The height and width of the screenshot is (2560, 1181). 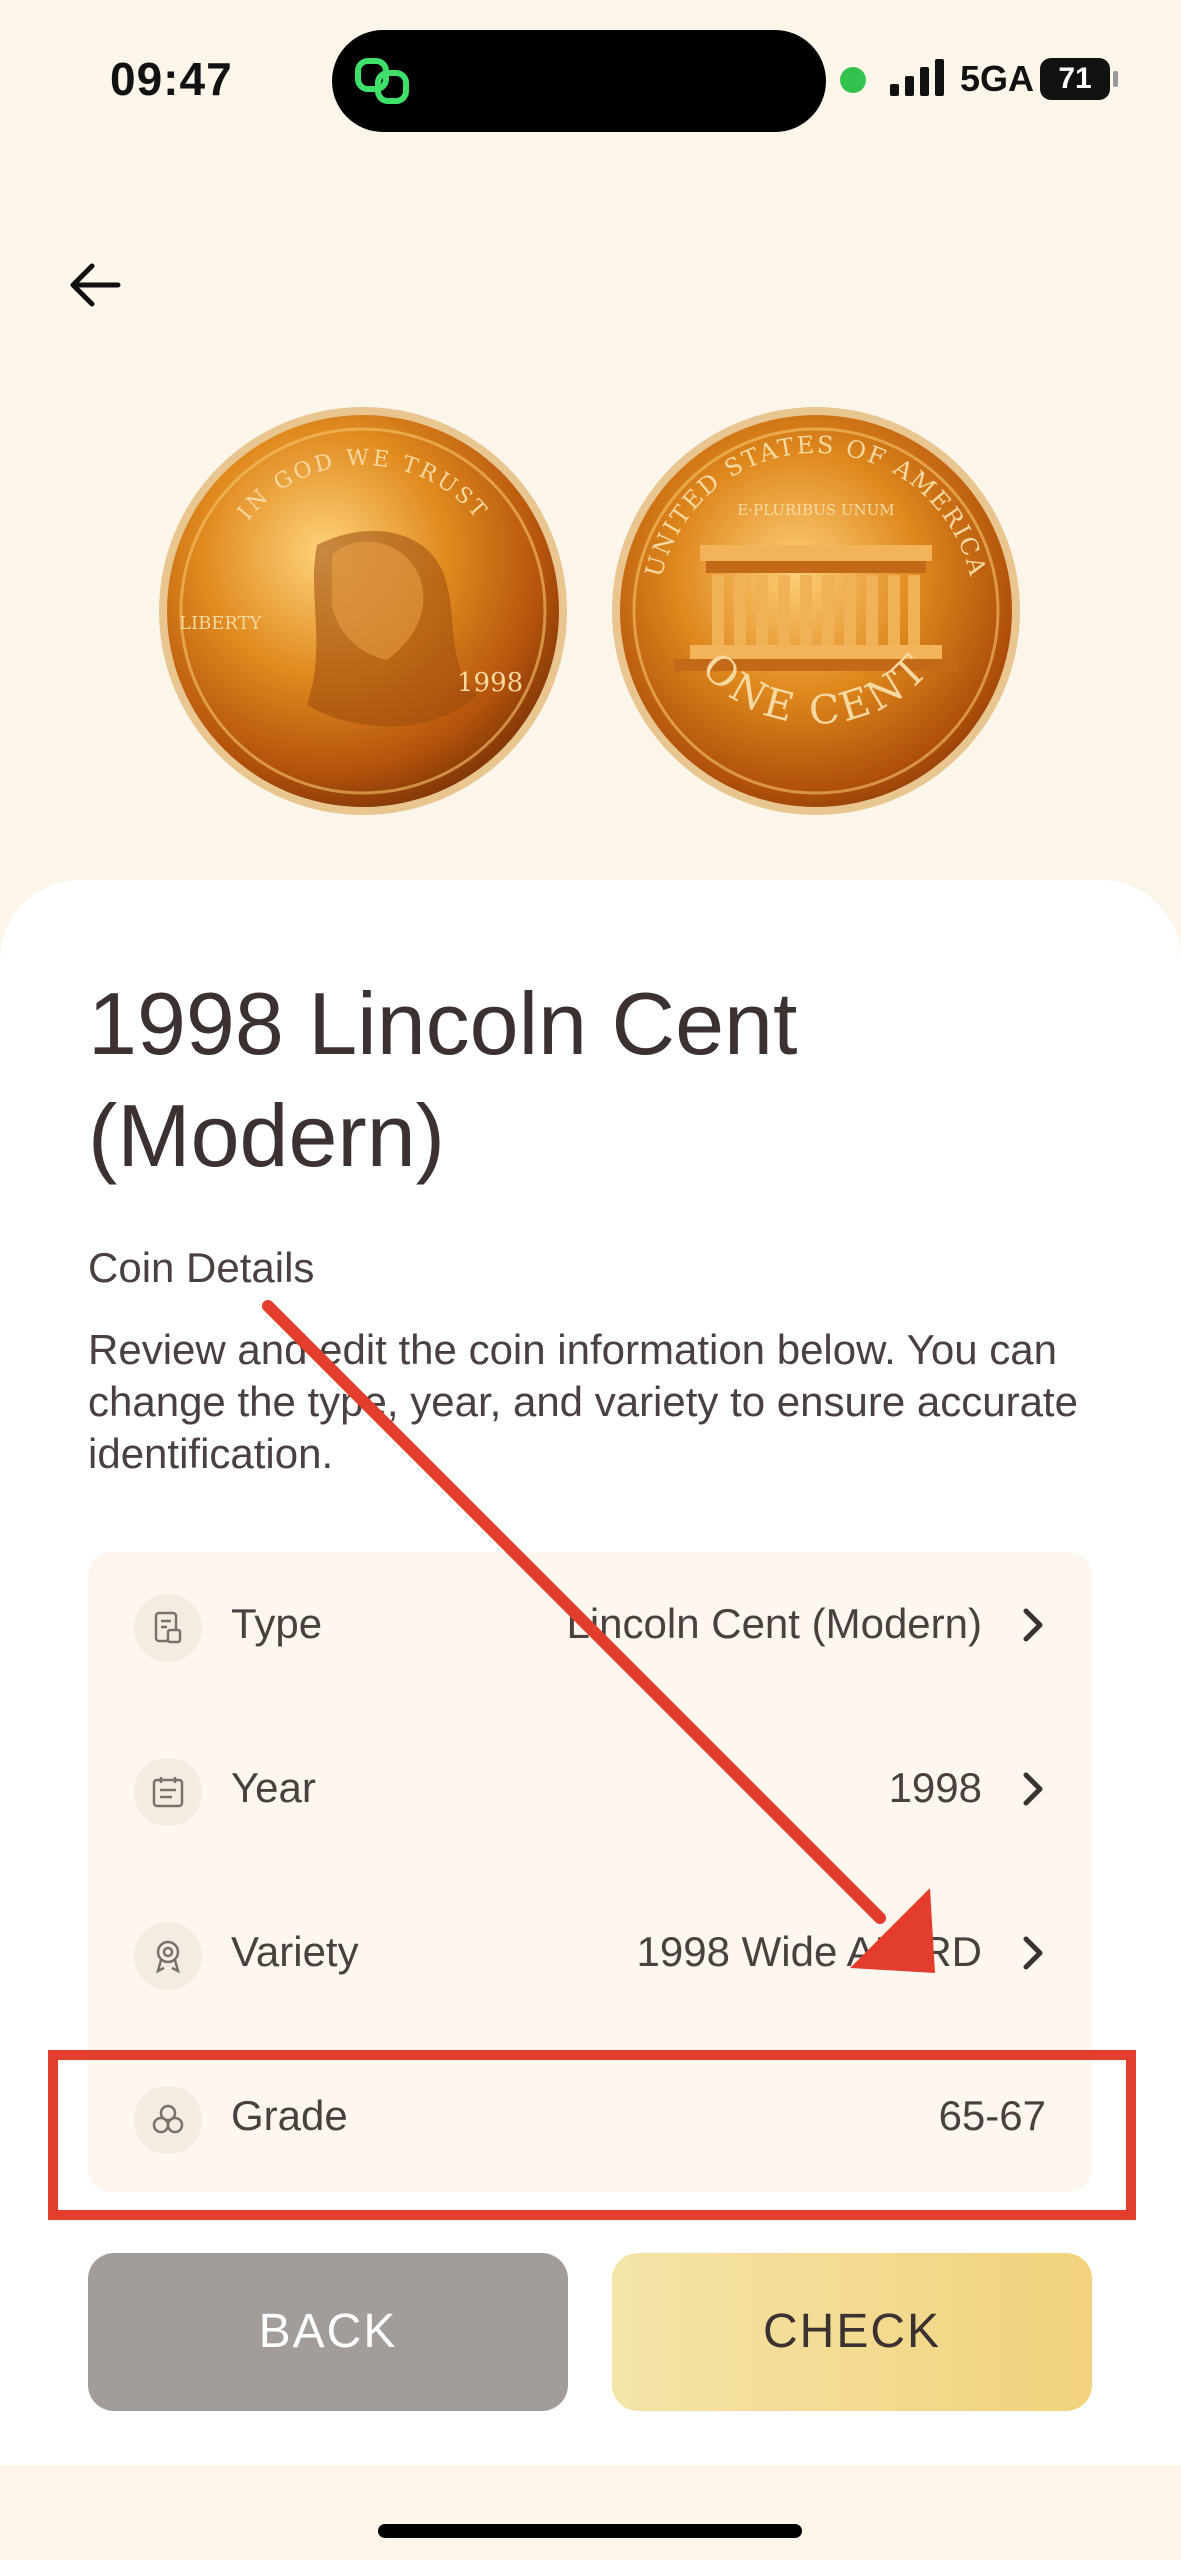 What do you see at coordinates (852, 2332) in the screenshot?
I see `check-button: CHECK` at bounding box center [852, 2332].